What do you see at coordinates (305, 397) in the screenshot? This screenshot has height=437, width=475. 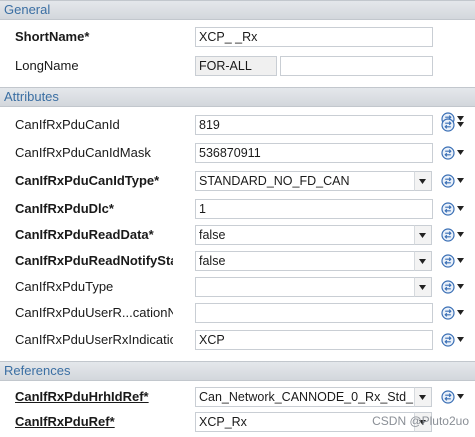 I see `hrh-id-ref-select: Can_Network_CANNODE_0_Rx_Std_M` at bounding box center [305, 397].